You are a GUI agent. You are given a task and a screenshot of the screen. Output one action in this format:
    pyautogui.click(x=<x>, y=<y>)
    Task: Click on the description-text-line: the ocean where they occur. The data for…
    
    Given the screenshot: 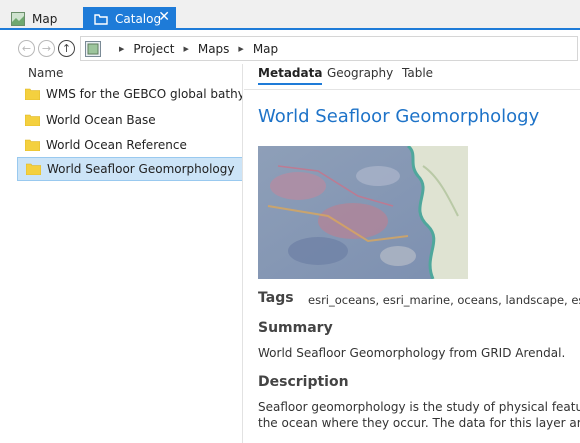 What is the action you would take?
    pyautogui.click(x=419, y=423)
    